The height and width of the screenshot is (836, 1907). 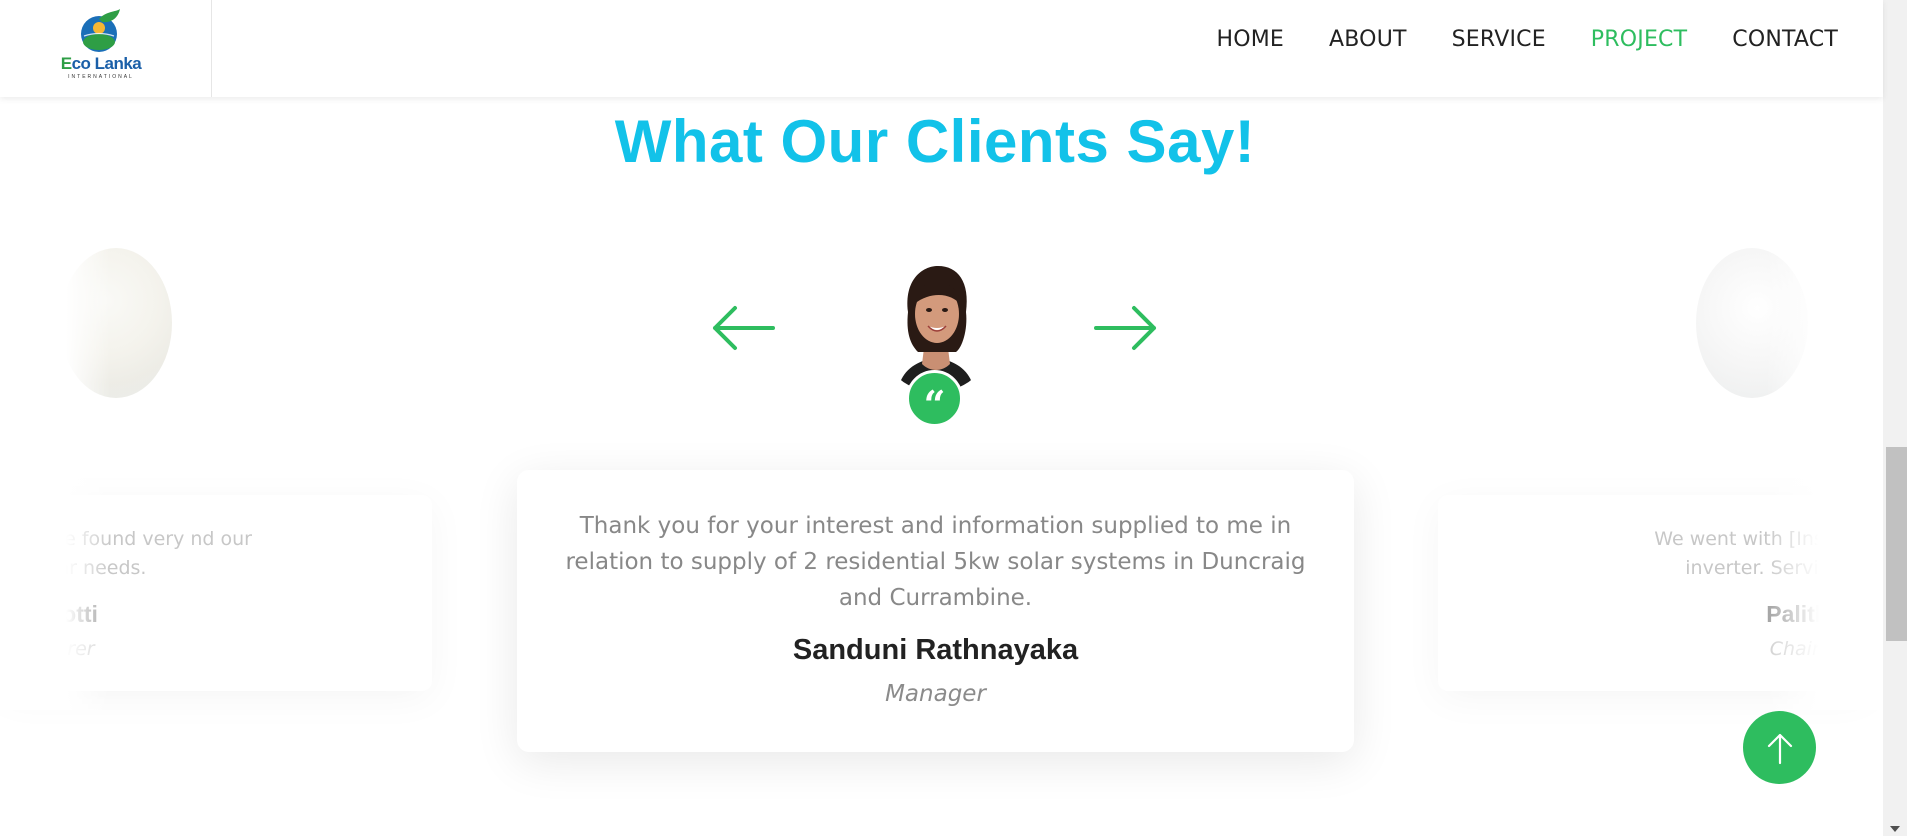 I want to click on scroll-down-icon, so click(x=1895, y=829).